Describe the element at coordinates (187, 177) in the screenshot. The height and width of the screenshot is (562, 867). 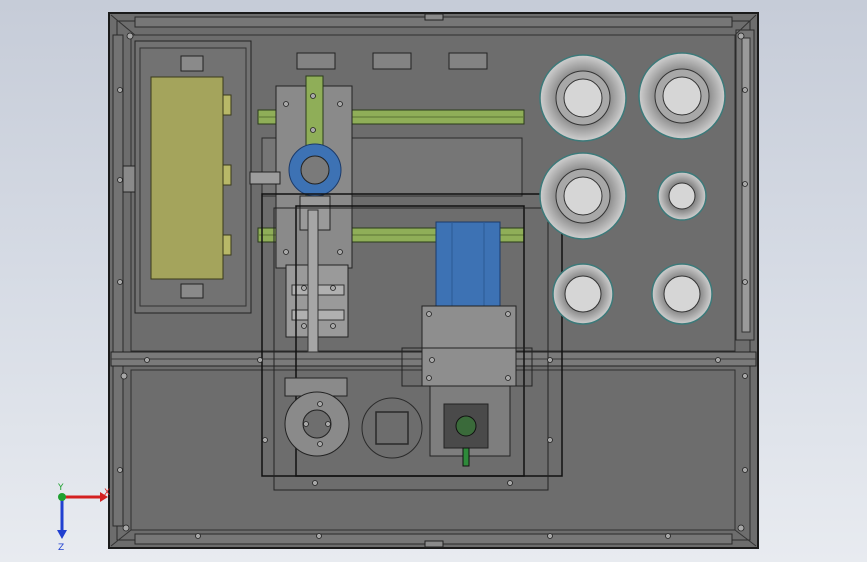
I see `olive-control-panel` at that location.